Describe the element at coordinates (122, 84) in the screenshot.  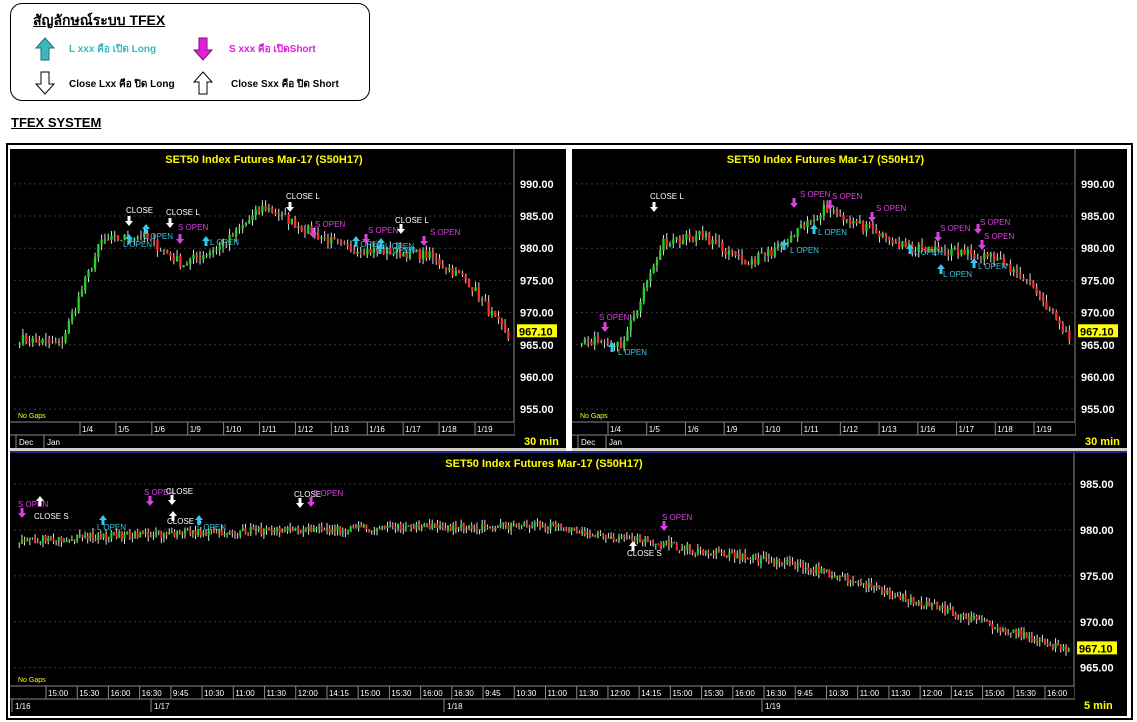
I see `legend-long-close: Close Lxx คือ ปิด Long` at that location.